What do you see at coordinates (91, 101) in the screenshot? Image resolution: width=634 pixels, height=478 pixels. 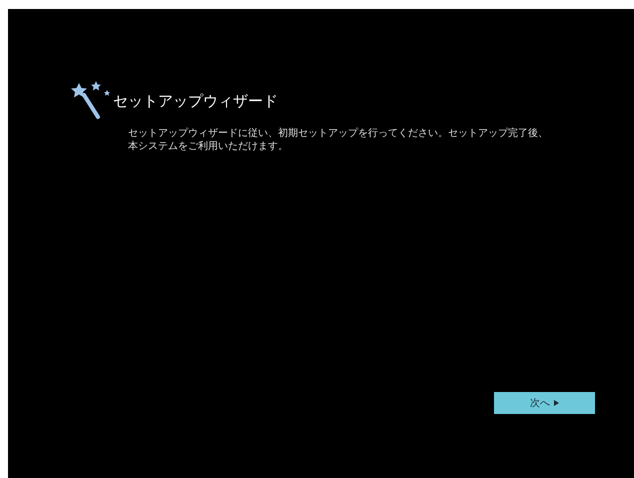 I see `magic-wand-icon` at bounding box center [91, 101].